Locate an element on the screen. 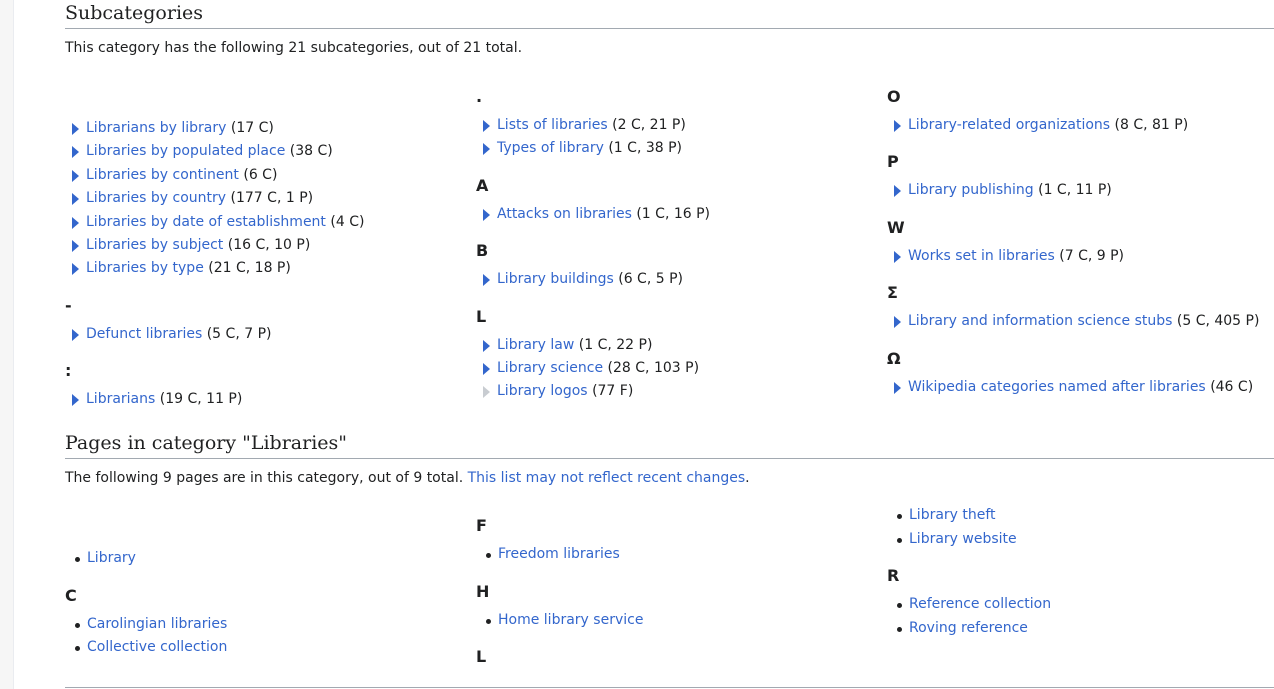  subcategory-link: Libraries by type is located at coordinates (145, 268).